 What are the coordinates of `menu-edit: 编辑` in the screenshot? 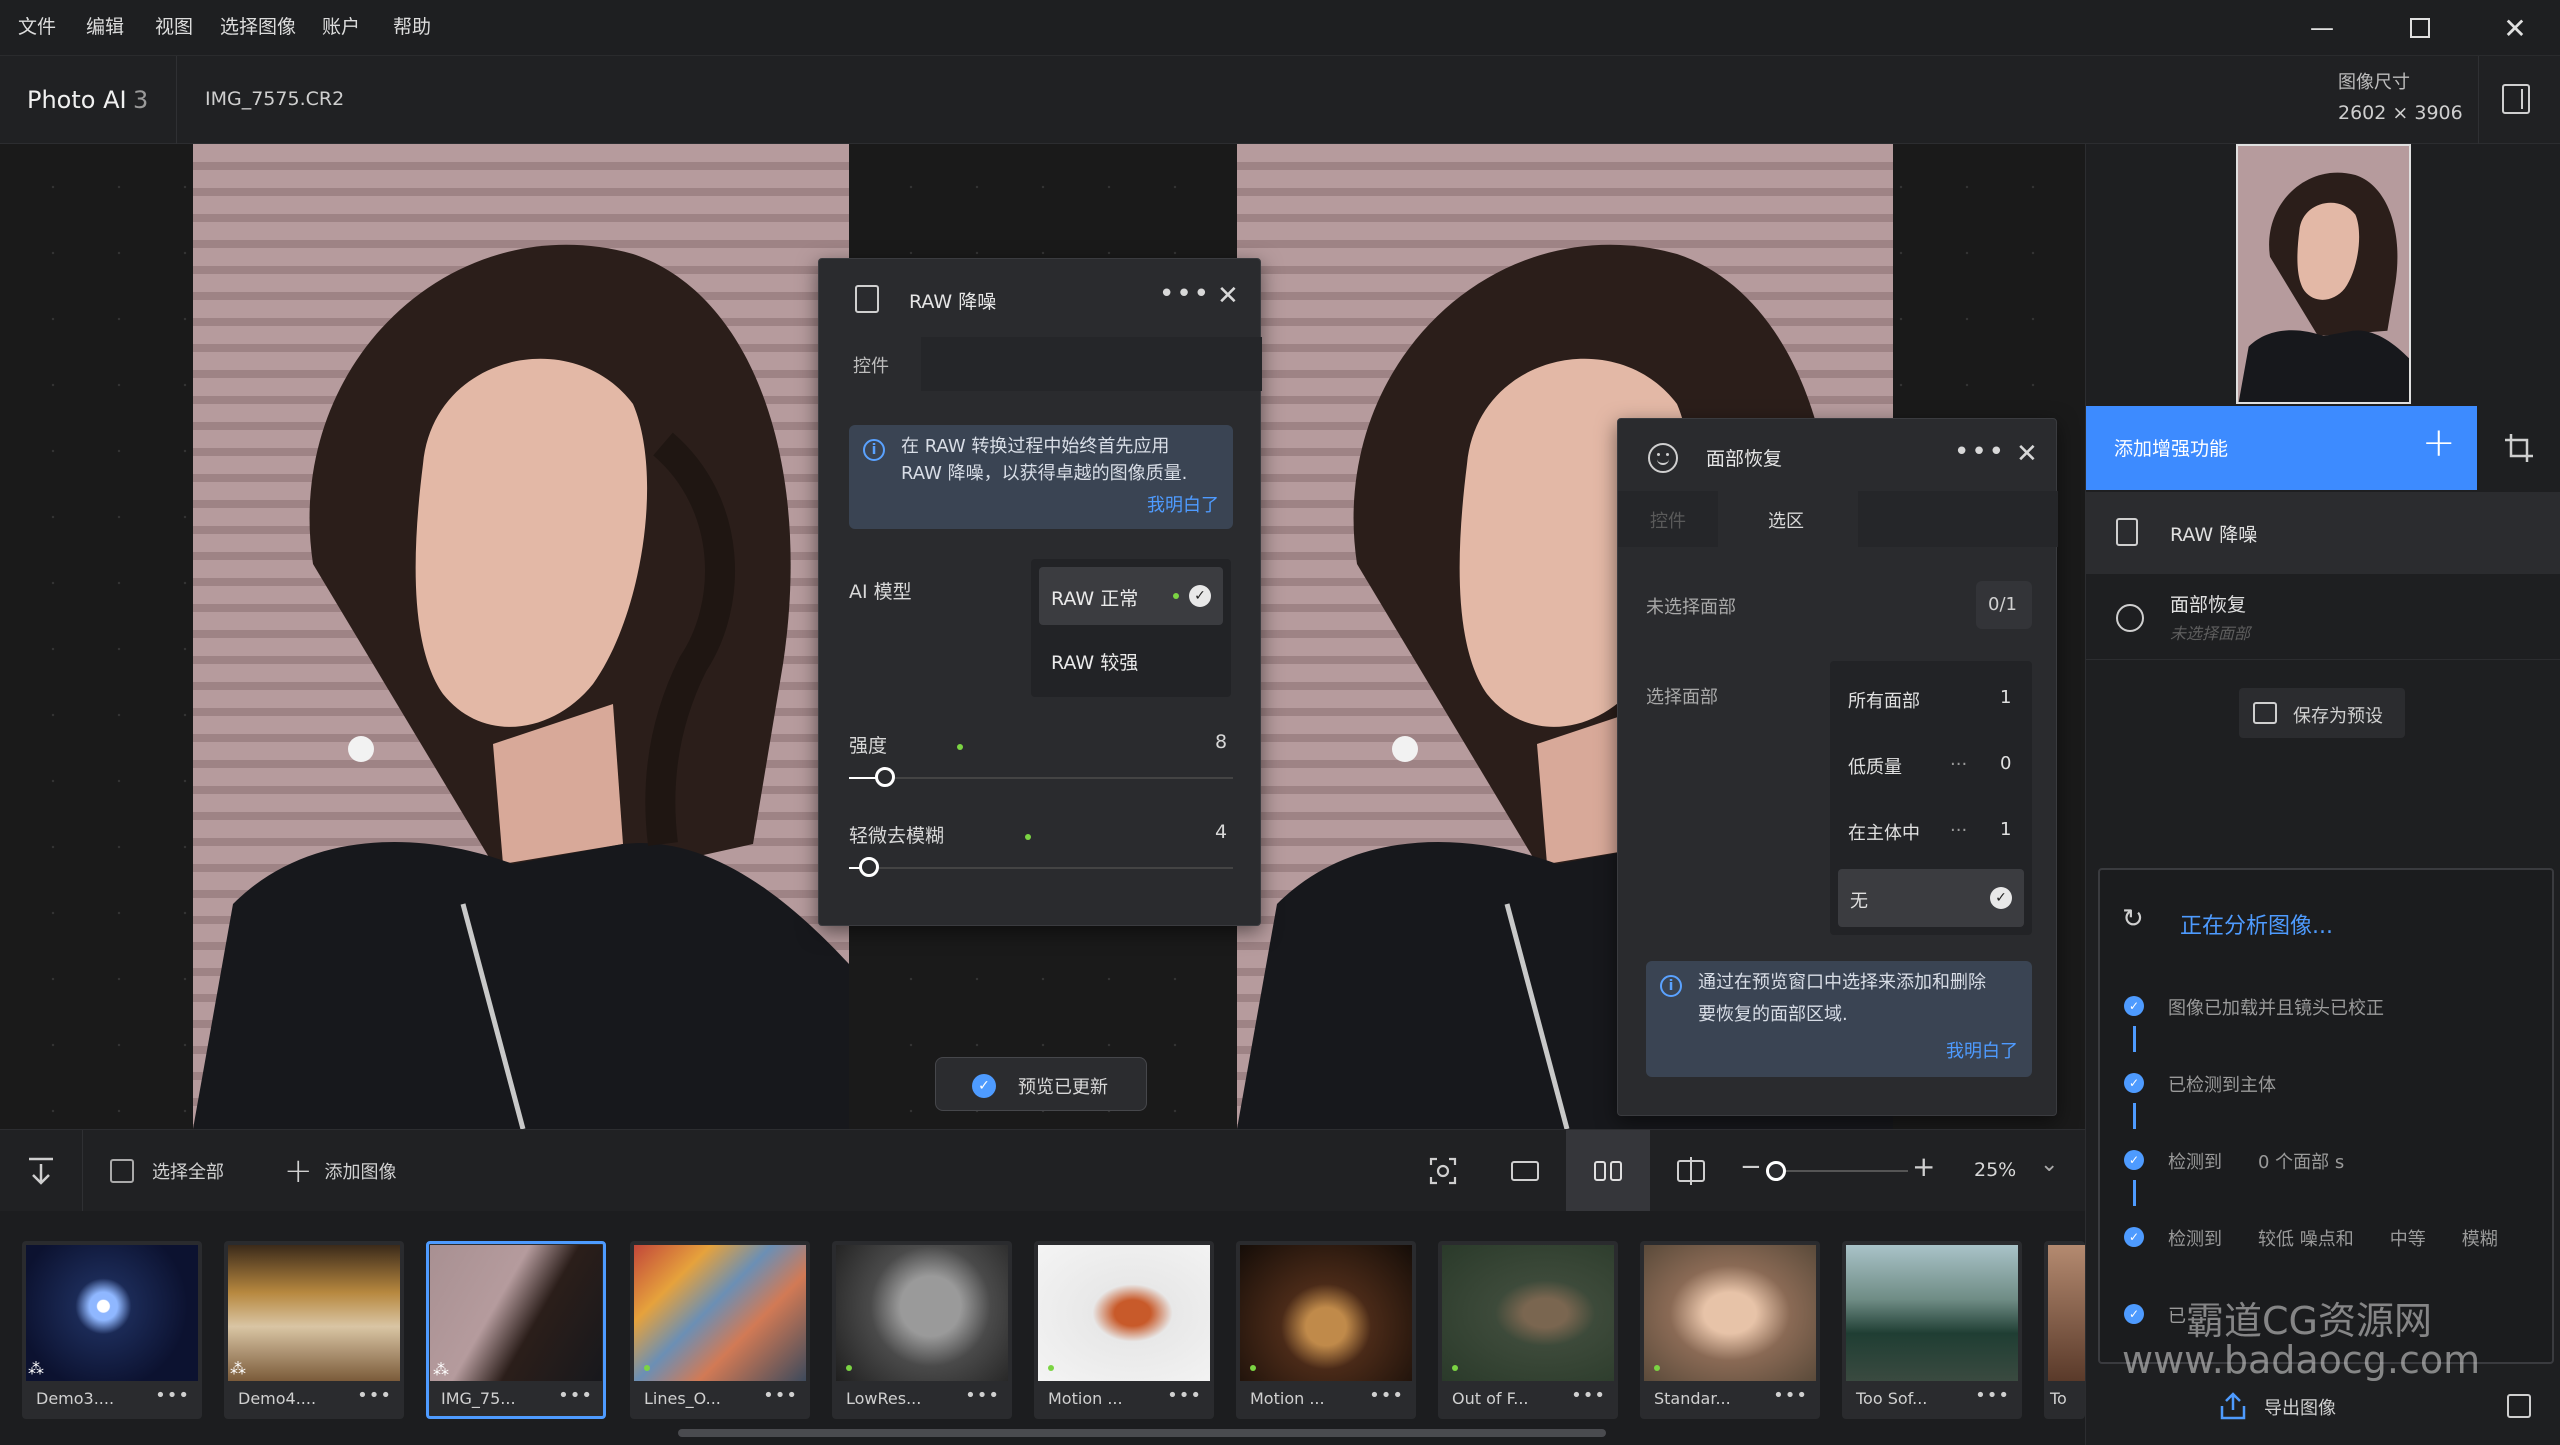 It's located at (105, 25).